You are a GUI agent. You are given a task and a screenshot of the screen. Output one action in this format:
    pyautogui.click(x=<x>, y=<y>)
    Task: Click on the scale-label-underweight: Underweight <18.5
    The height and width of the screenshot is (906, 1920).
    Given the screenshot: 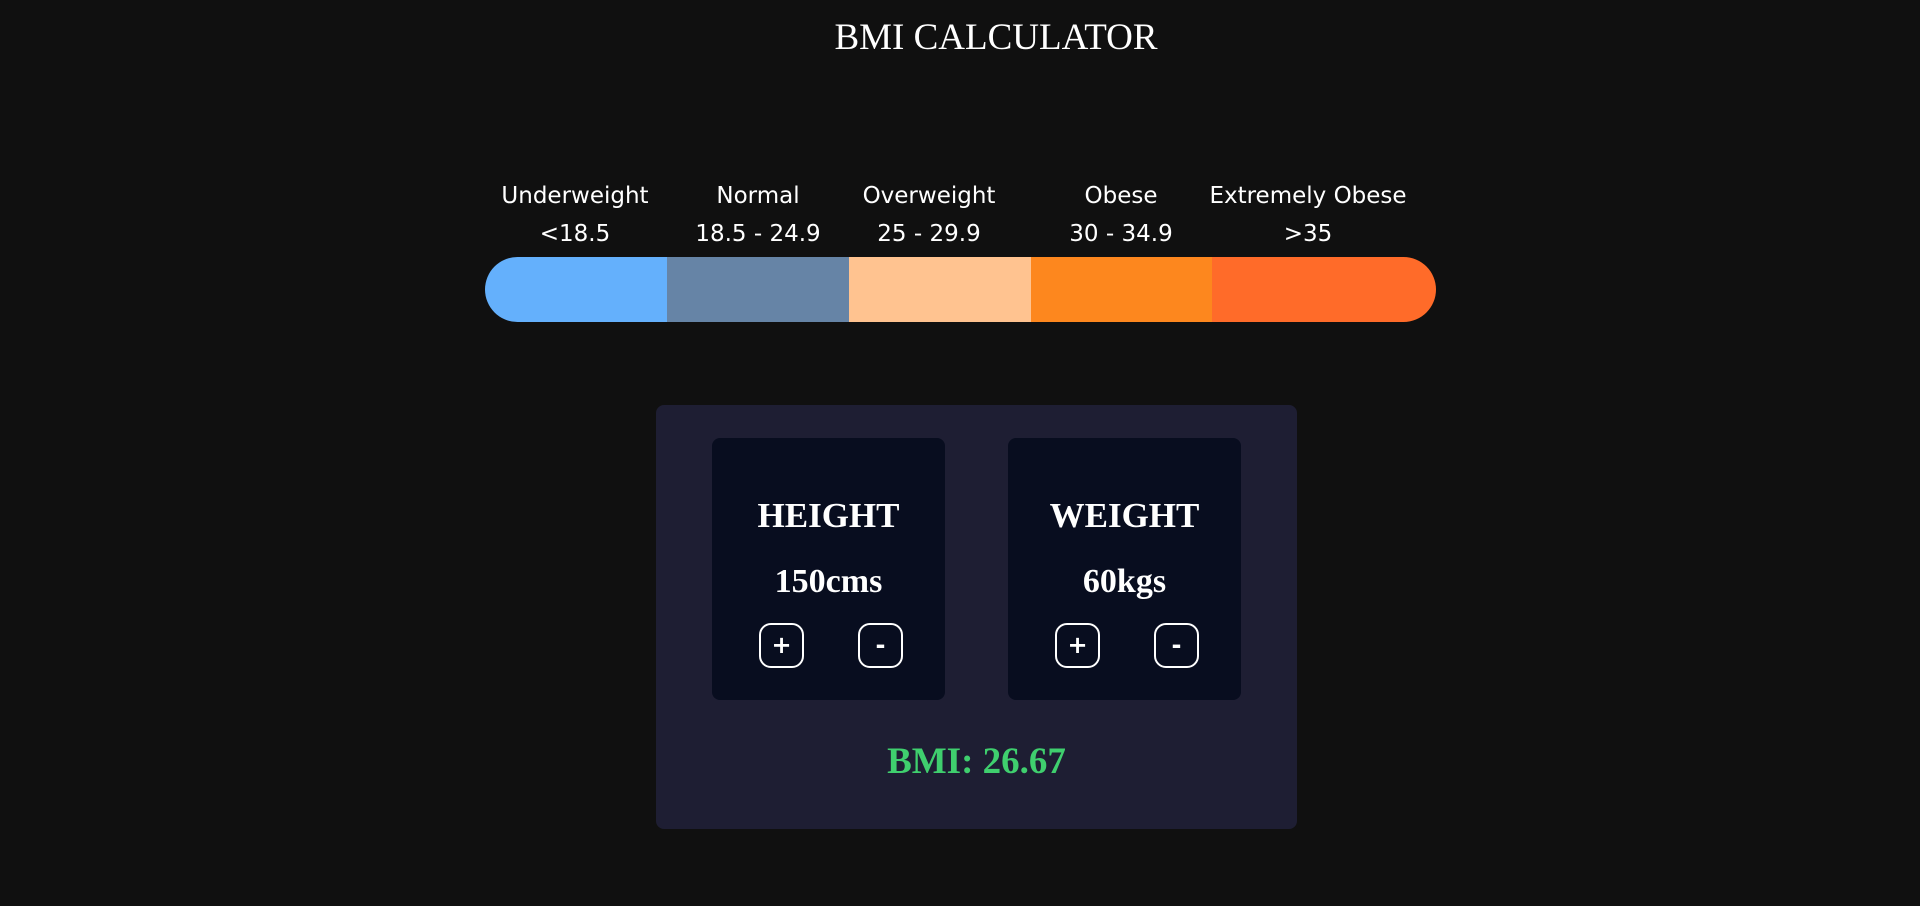 What is the action you would take?
    pyautogui.click(x=575, y=215)
    